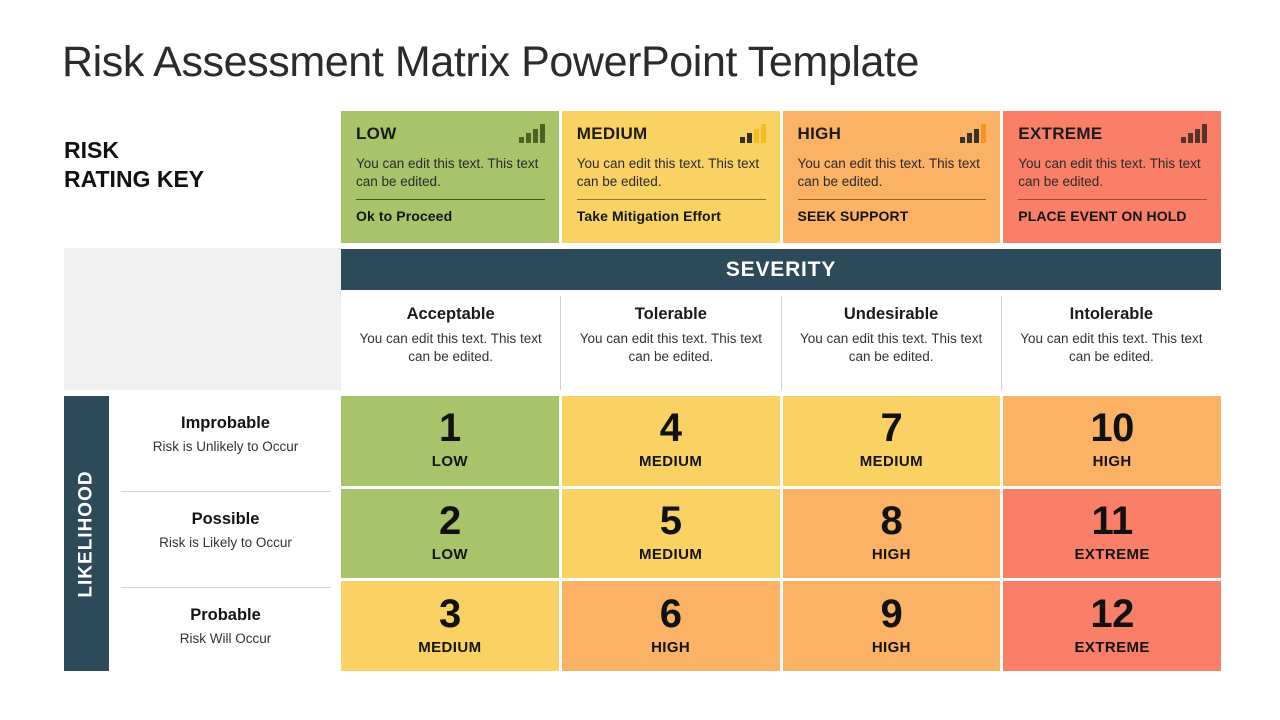  What do you see at coordinates (781, 626) in the screenshot?
I see `matrix-row: 3 MEDIUM 6 HIGH 9 HIGH 12 EXTREME` at bounding box center [781, 626].